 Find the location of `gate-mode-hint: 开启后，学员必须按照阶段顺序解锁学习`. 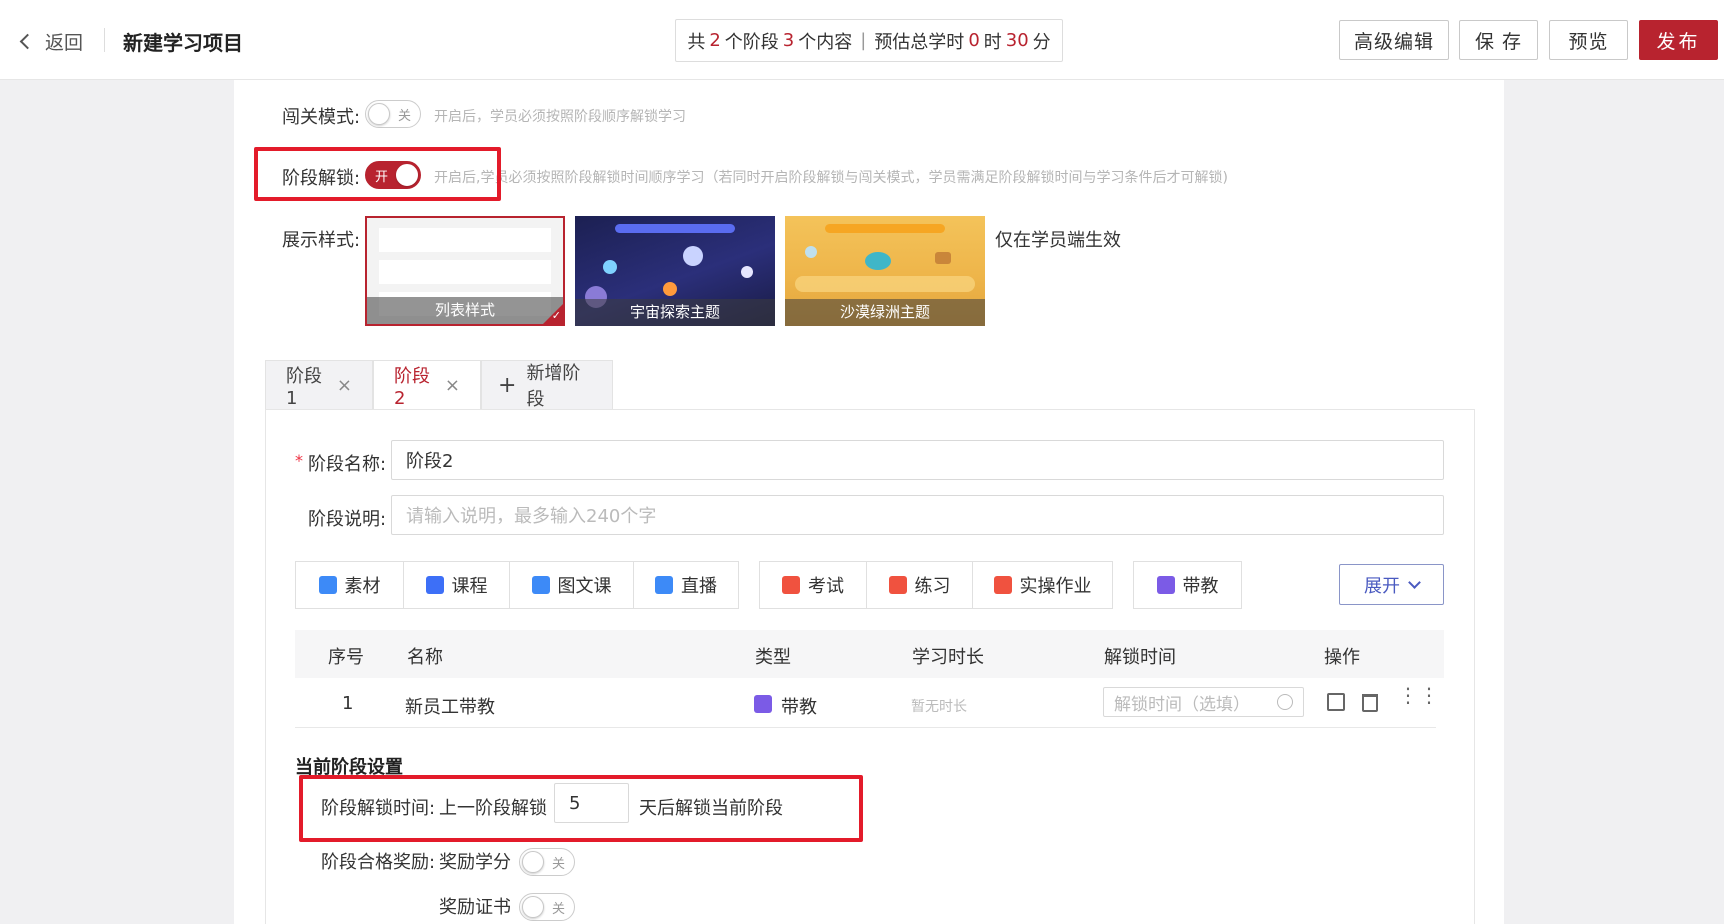

gate-mode-hint: 开启后，学员必须按照阶段顺序解锁学习 is located at coordinates (560, 117).